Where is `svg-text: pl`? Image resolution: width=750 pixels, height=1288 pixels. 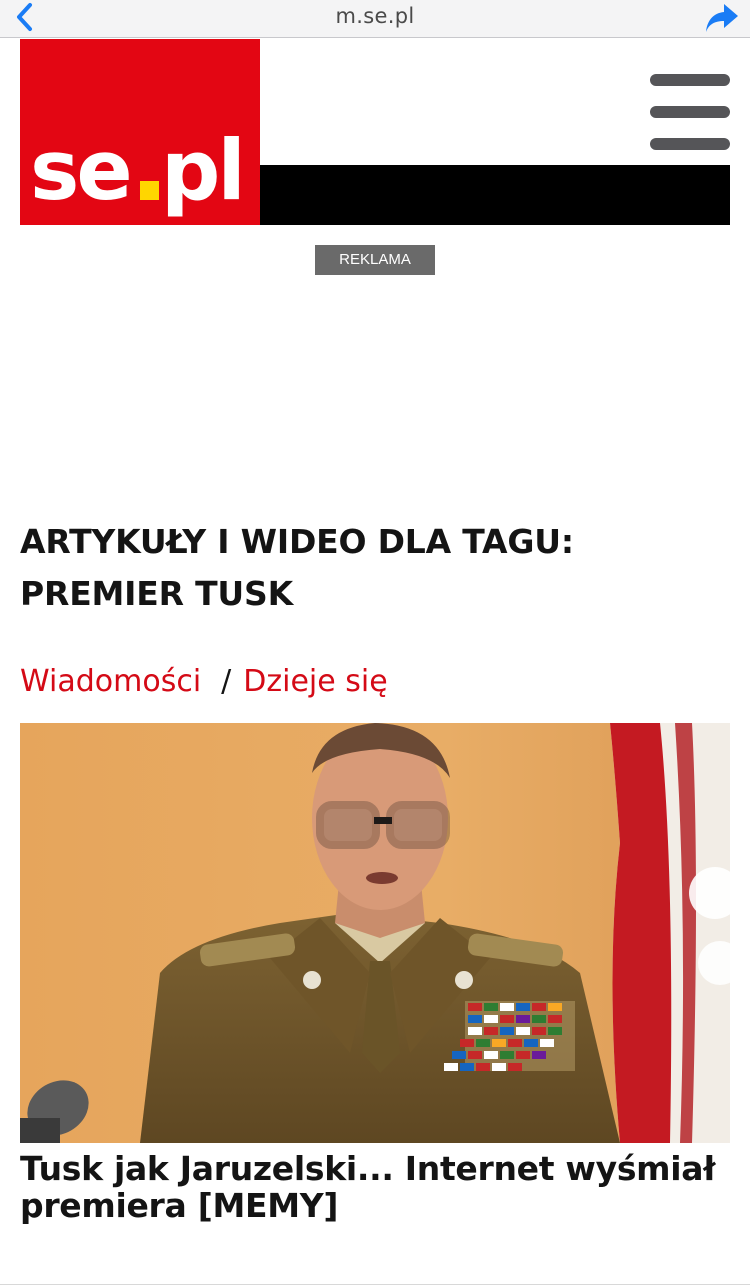 svg-text: pl is located at coordinates (202, 170).